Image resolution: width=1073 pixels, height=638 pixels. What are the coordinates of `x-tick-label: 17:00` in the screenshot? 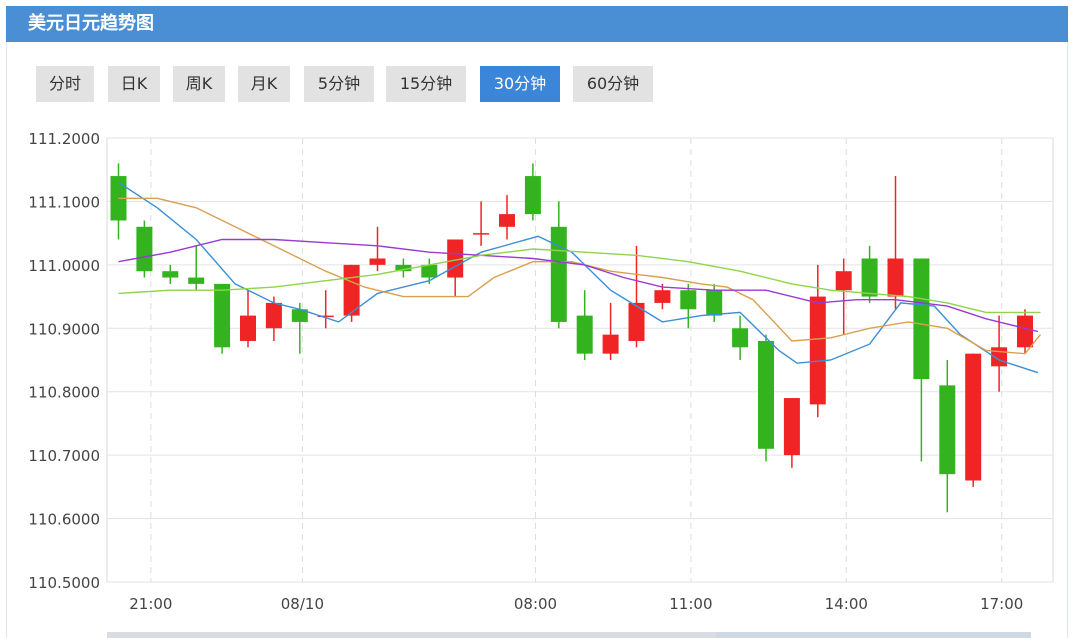 It's located at (1001, 604).